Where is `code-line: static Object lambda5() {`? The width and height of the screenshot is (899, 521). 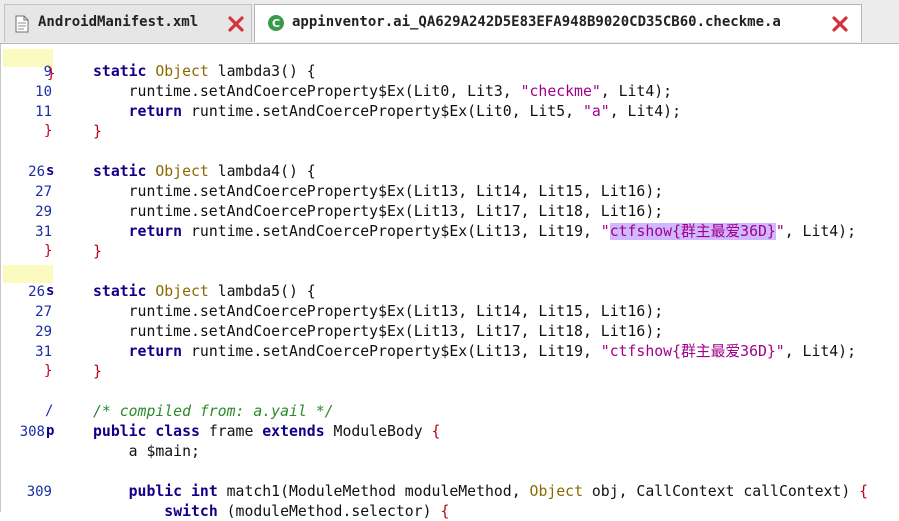
code-line: static Object lambda5() { is located at coordinates (204, 291).